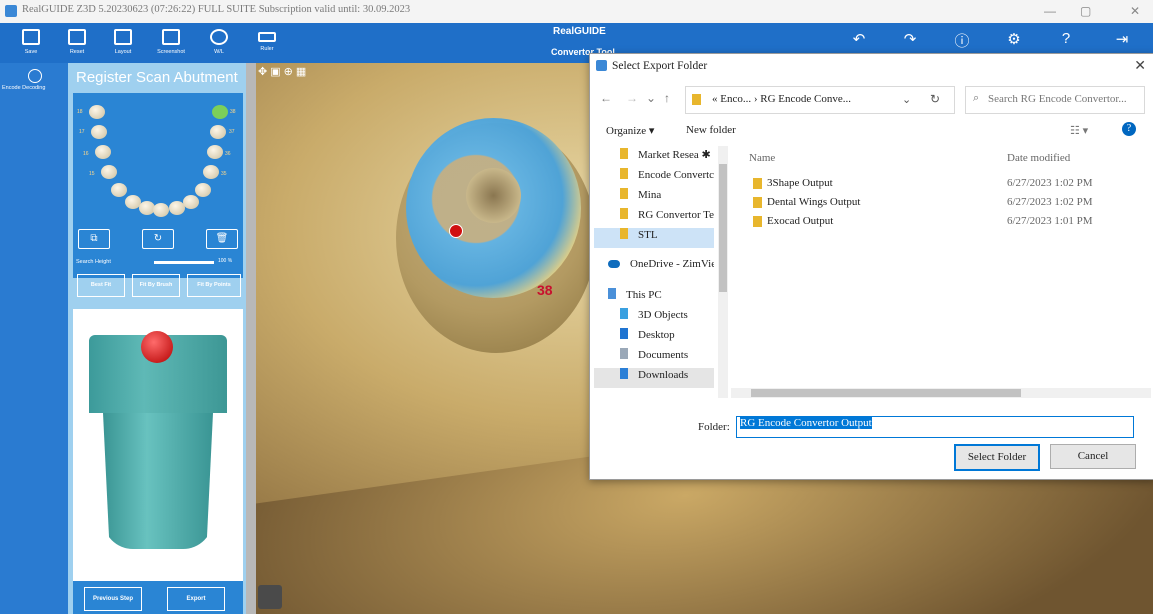  I want to click on onedrive-icon, so click(614, 264).